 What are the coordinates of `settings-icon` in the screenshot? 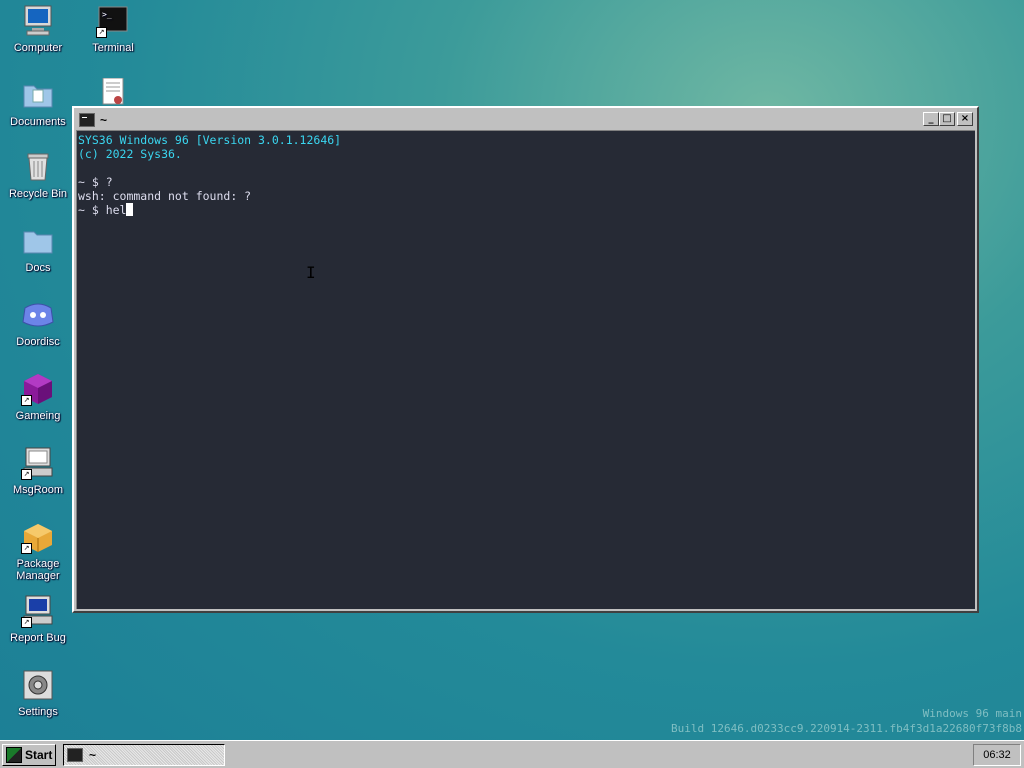 It's located at (38, 685).